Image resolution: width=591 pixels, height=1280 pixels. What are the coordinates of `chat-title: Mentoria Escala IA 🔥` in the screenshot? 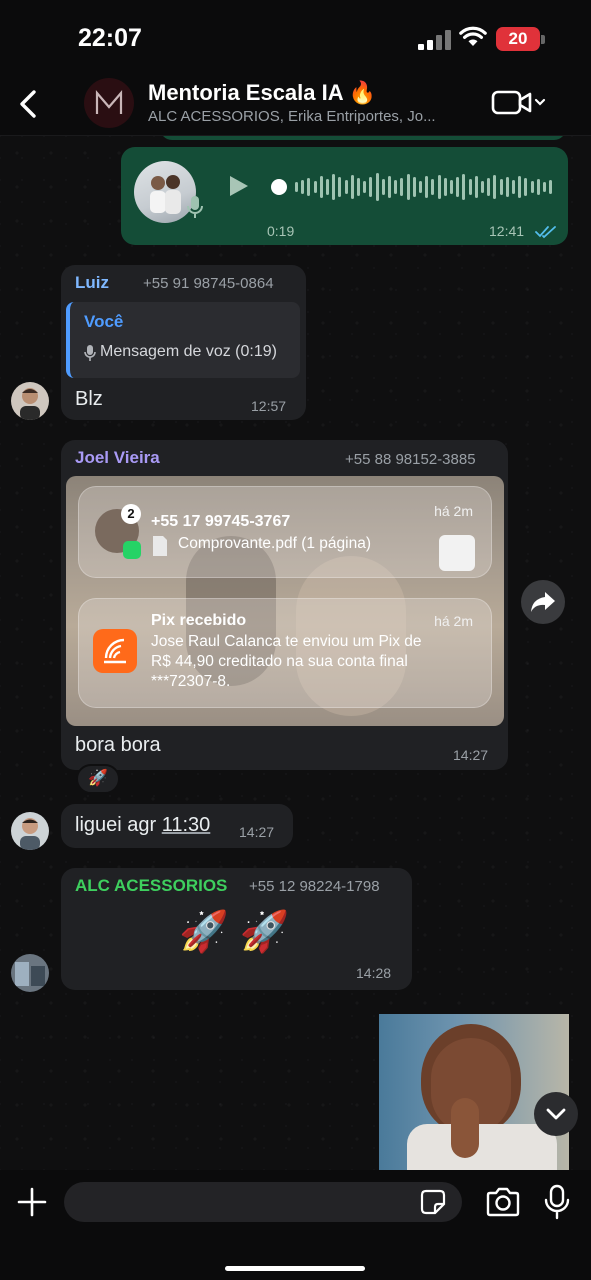 It's located at (262, 93).